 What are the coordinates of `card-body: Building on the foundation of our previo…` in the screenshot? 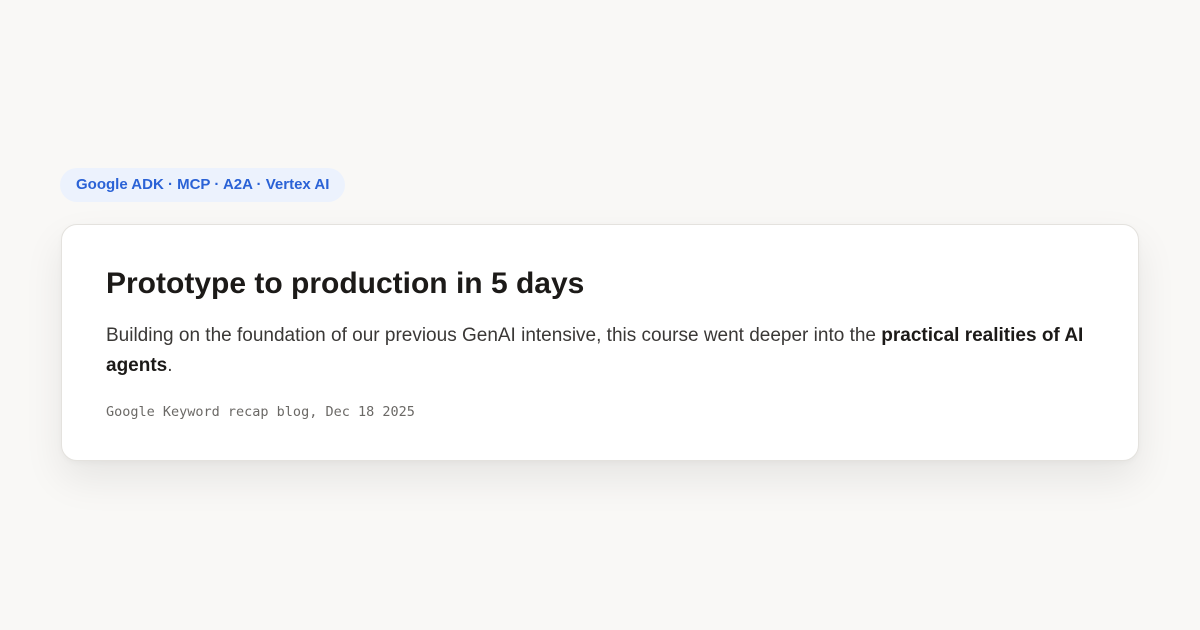 It's located at (600, 351).